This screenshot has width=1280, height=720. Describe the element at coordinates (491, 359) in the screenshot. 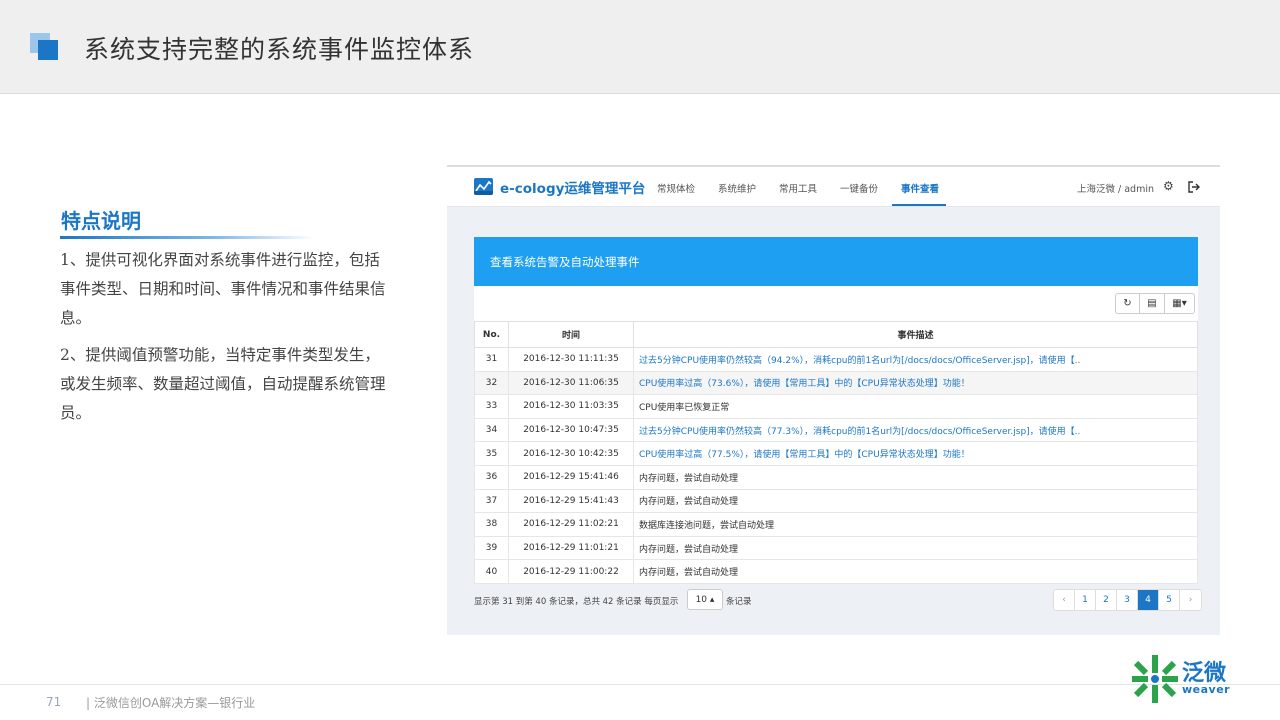

I see `cell-no: 31` at that location.